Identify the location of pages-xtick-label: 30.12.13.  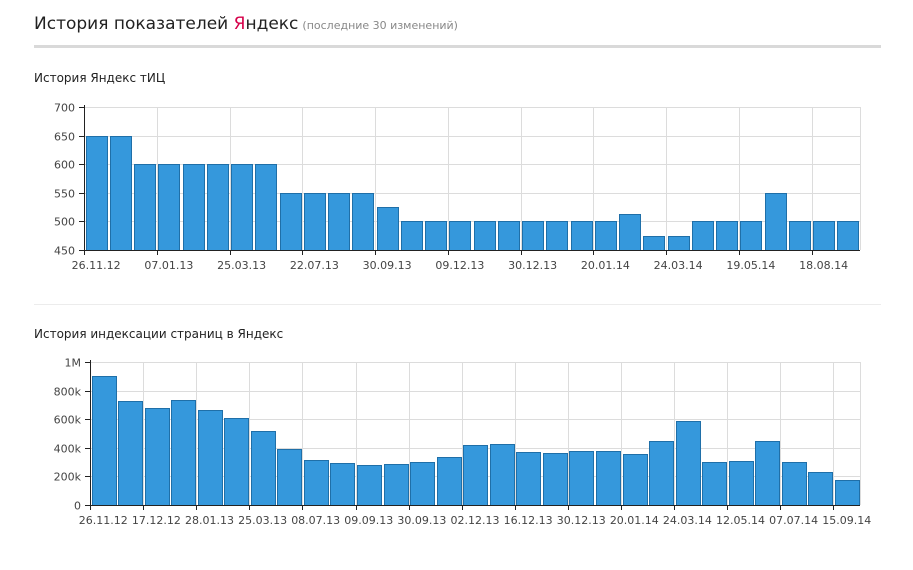
(581, 520).